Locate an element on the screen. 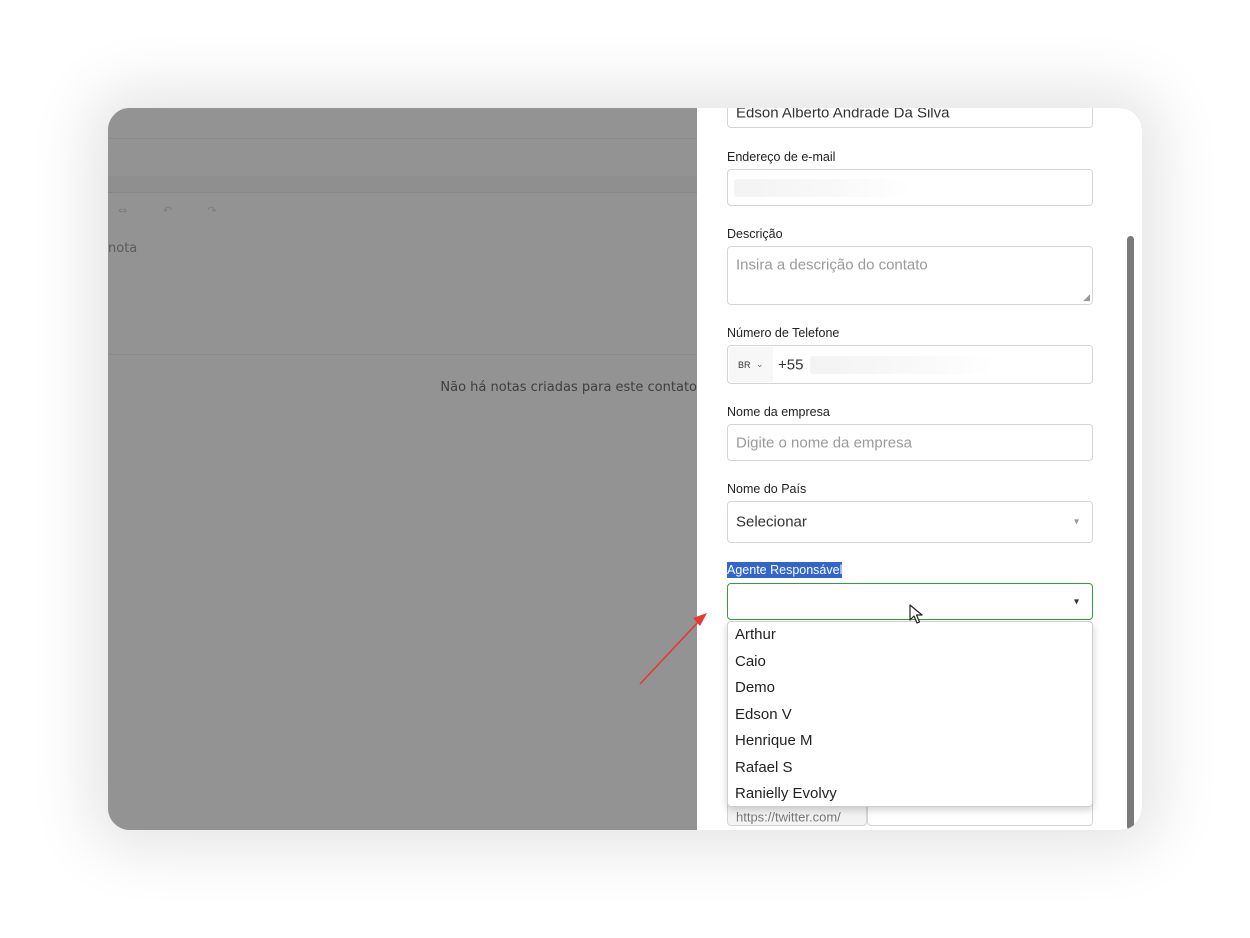 This screenshot has height=938, width=1250. company-label: Nome da empresa is located at coordinates (778, 412).